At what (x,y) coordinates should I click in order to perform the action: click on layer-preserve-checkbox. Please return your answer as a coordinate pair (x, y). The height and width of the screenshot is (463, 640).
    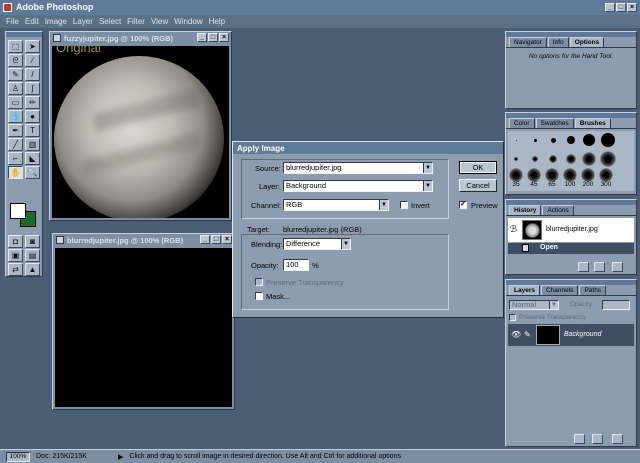
    Looking at the image, I should click on (512, 317).